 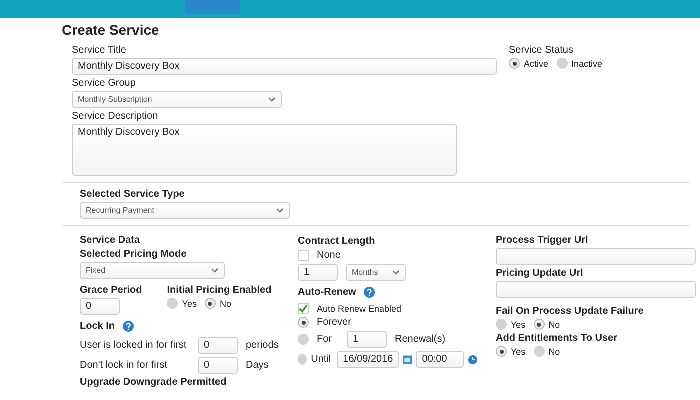 I want to click on field-label: User is locked in for first, so click(x=134, y=345).